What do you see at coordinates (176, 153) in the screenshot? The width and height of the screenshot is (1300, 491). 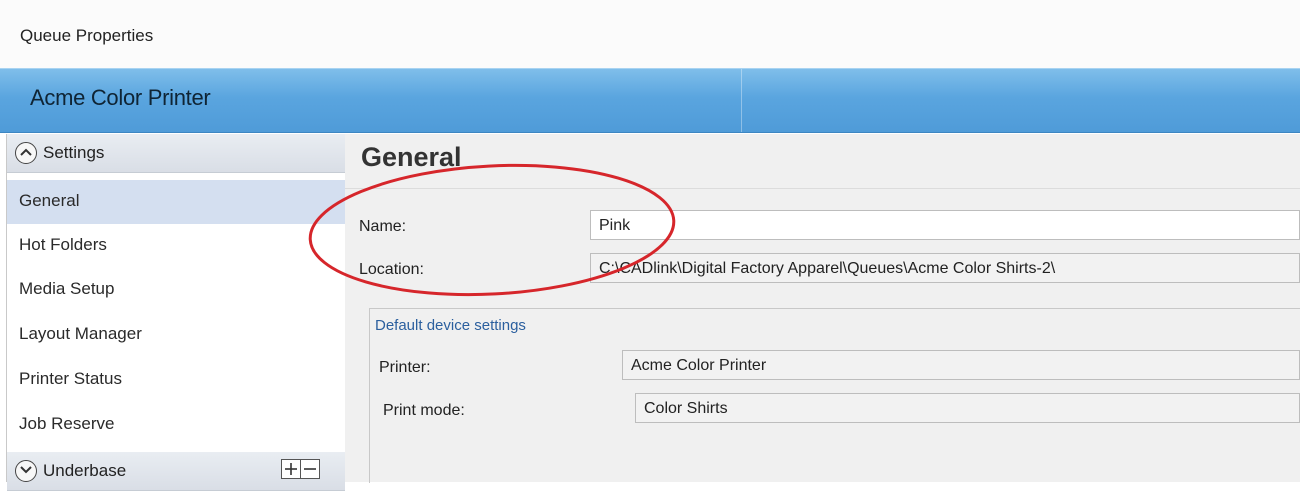 I see `settings-group-header: Settings` at bounding box center [176, 153].